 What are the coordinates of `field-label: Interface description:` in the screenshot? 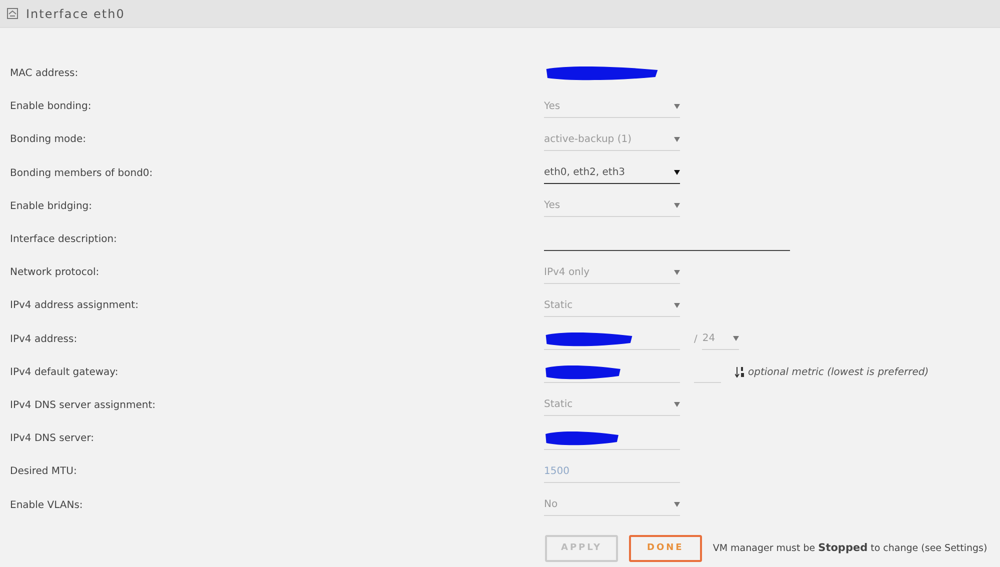 It's located at (64, 240).